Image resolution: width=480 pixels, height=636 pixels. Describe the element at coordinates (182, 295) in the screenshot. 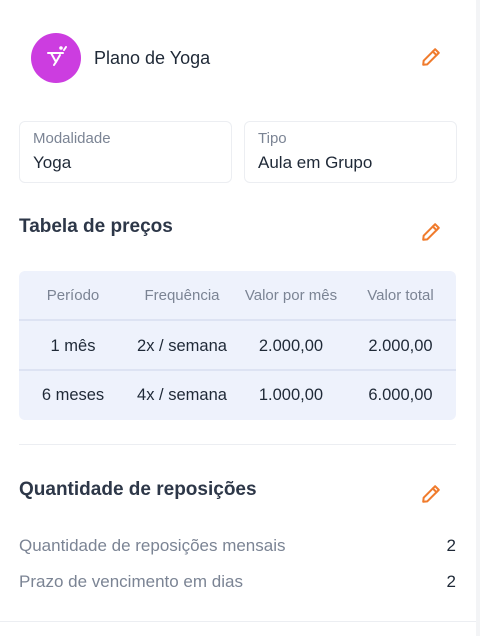

I see `column-header-frequencia: Frequência` at that location.